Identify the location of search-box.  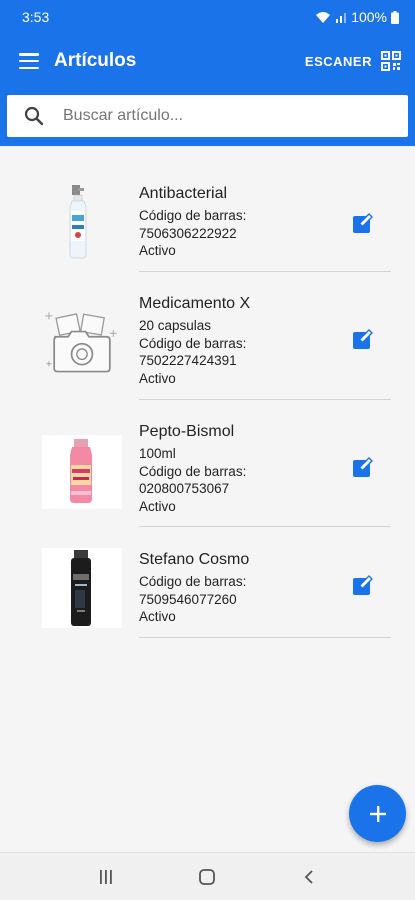
(207, 116).